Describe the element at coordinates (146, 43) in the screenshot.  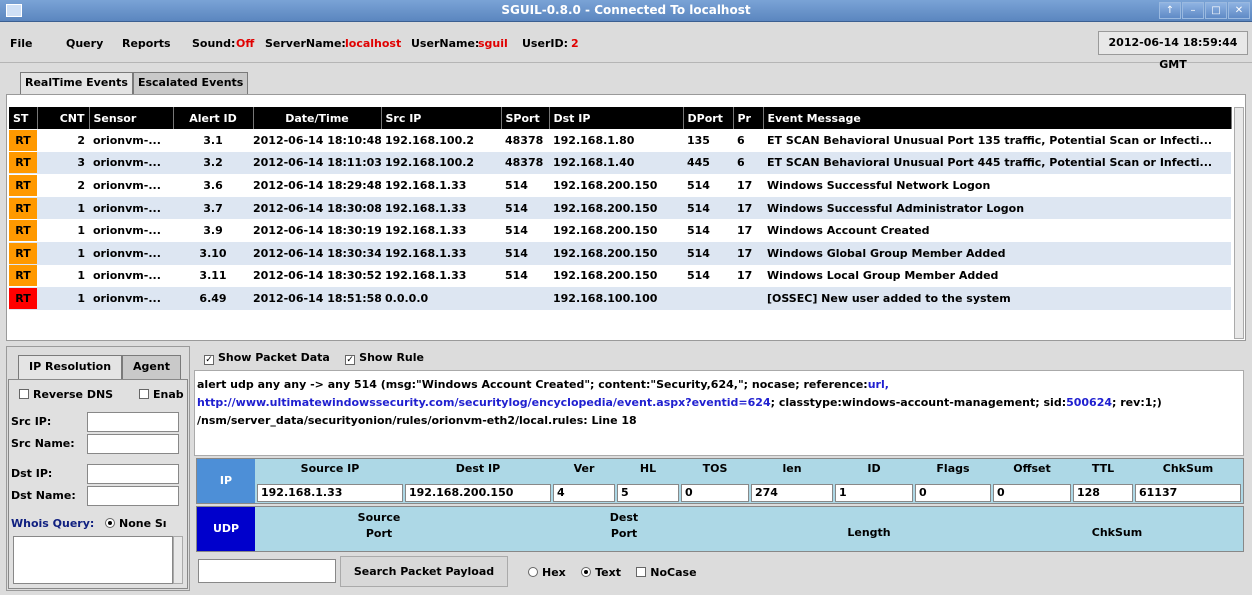
I see `menu-reports: Reports` at that location.